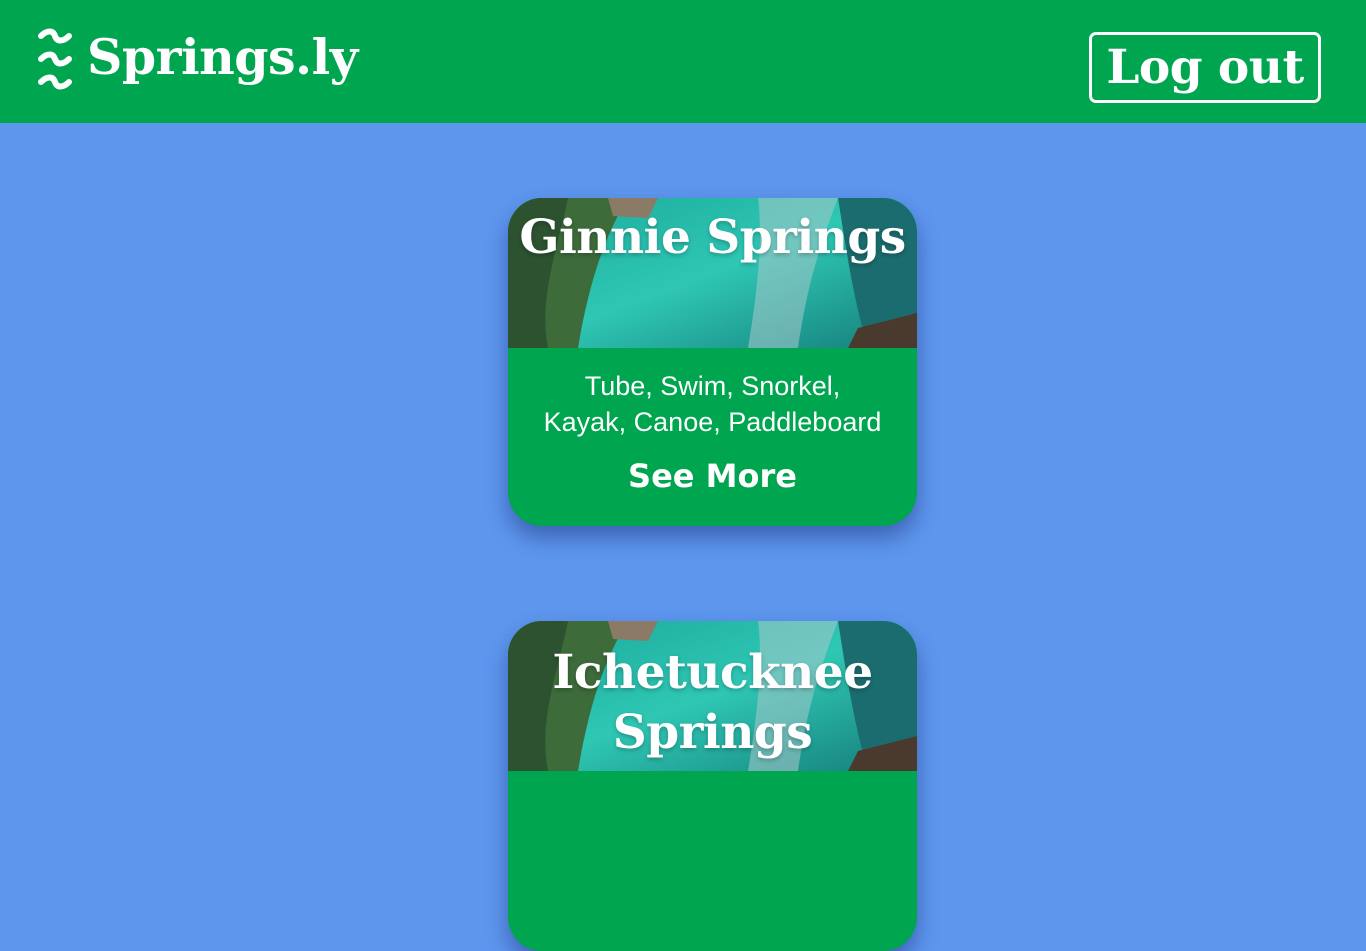 This screenshot has width=1366, height=951. I want to click on activities-line: Kayak, Canoe, Paddleboard, so click(712, 422).